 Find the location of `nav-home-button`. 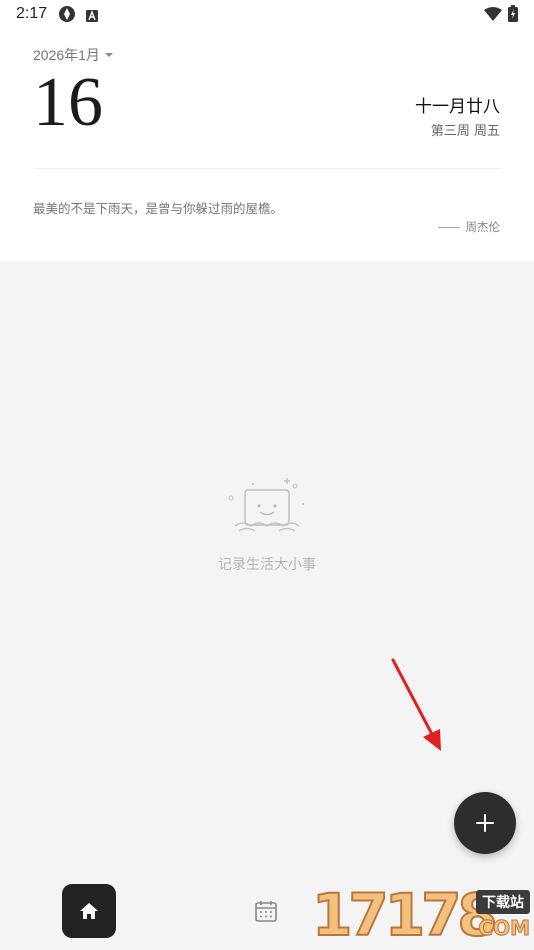

nav-home-button is located at coordinates (89, 911).